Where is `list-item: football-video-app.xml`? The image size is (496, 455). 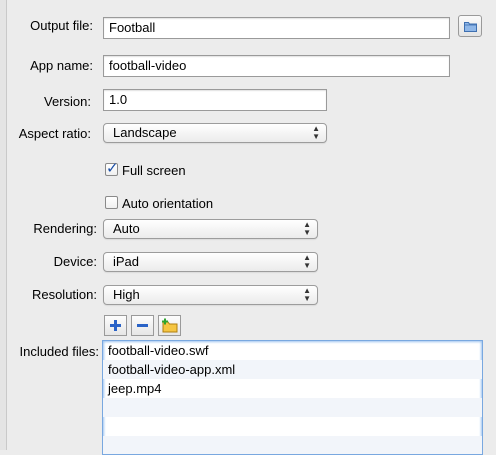 list-item: football-video-app.xml is located at coordinates (292, 369).